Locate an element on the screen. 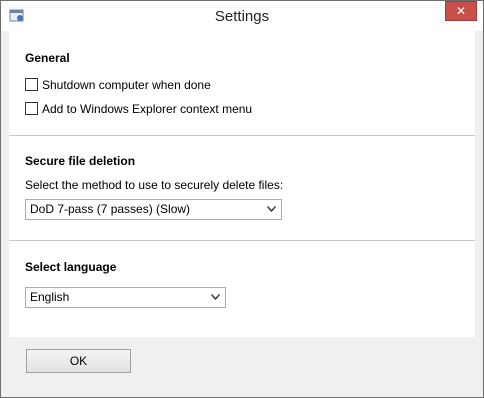  close-icon: ✕ is located at coordinates (461, 11).